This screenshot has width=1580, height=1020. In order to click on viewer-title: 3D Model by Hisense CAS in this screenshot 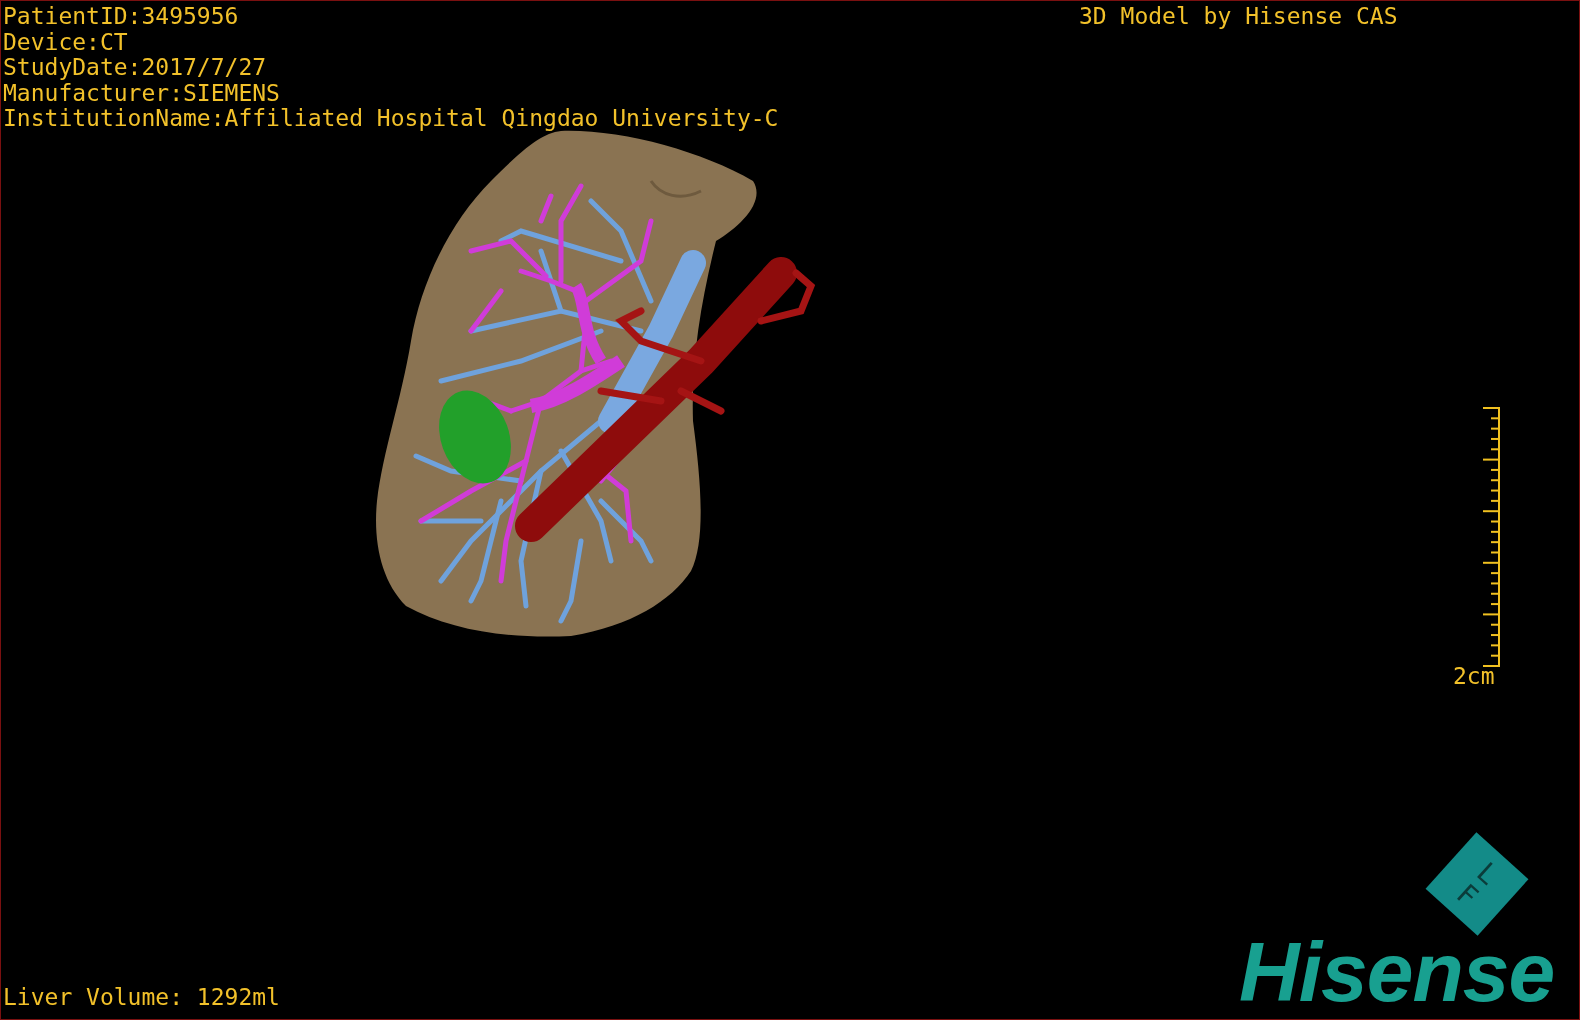, I will do `click(1238, 17)`.